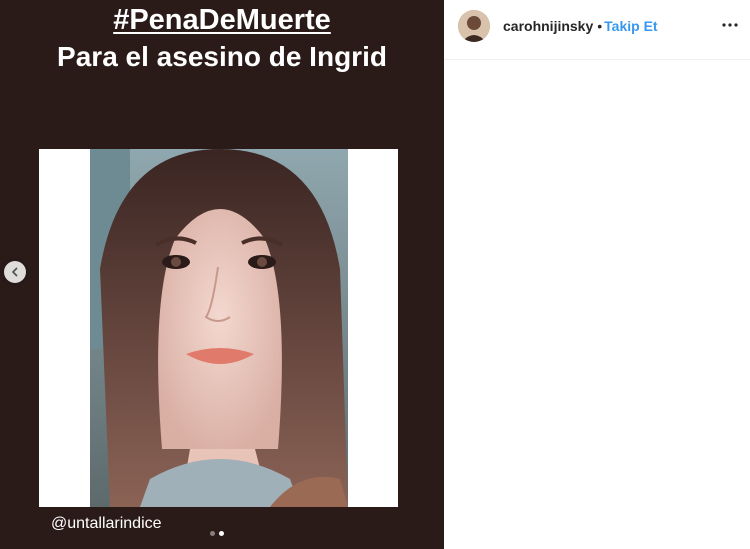  I want to click on photo-credit-handle: @untallarindice, so click(106, 523).